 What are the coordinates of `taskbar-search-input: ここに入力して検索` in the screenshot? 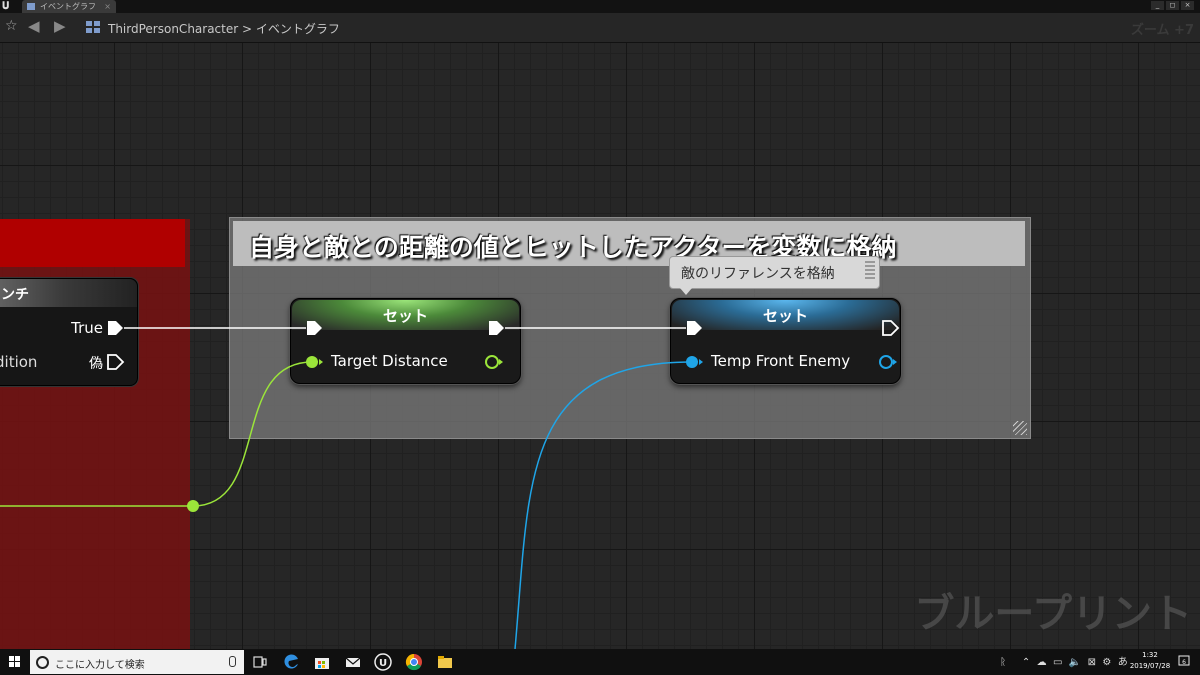 It's located at (137, 662).